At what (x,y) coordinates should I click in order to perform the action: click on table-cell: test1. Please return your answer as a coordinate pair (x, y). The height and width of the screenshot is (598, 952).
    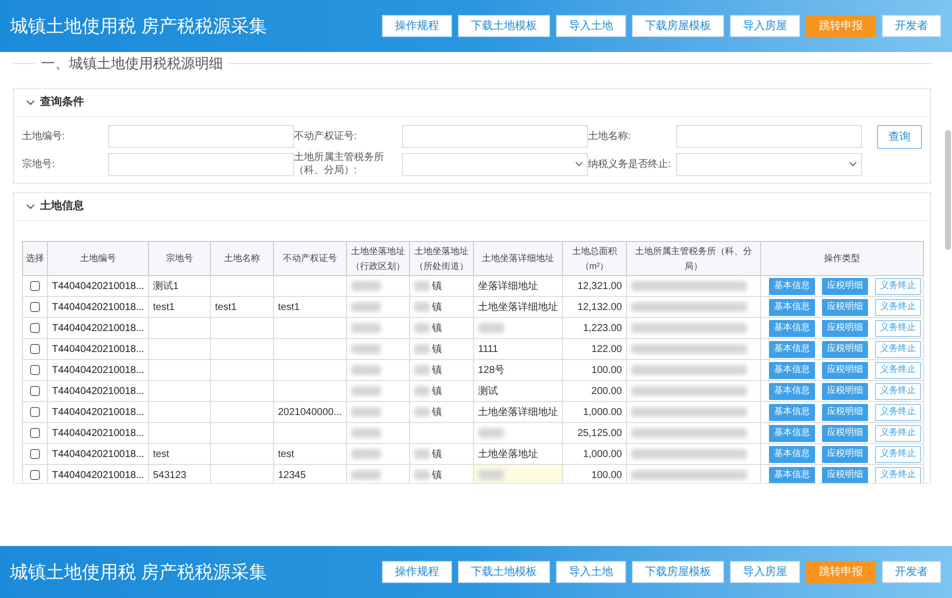
    Looking at the image, I should click on (289, 307).